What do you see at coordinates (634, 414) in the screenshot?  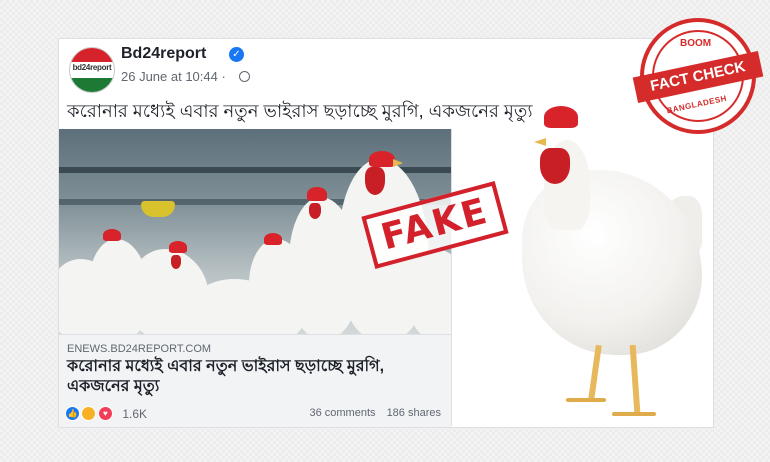 I see `rooster-foot-right` at bounding box center [634, 414].